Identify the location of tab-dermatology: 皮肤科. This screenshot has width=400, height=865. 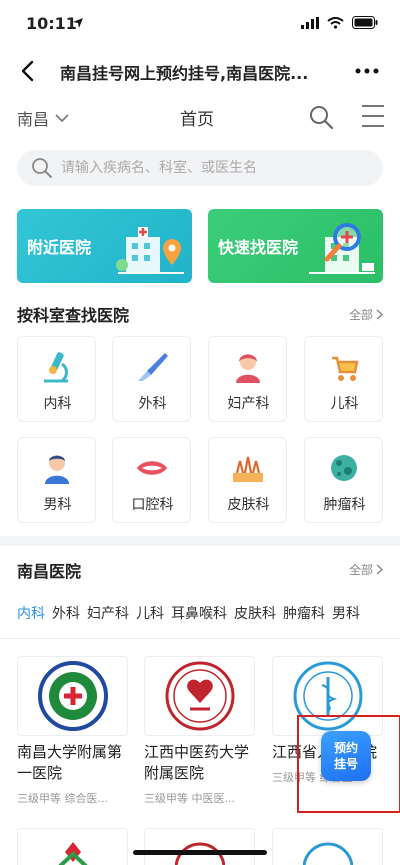
(255, 618).